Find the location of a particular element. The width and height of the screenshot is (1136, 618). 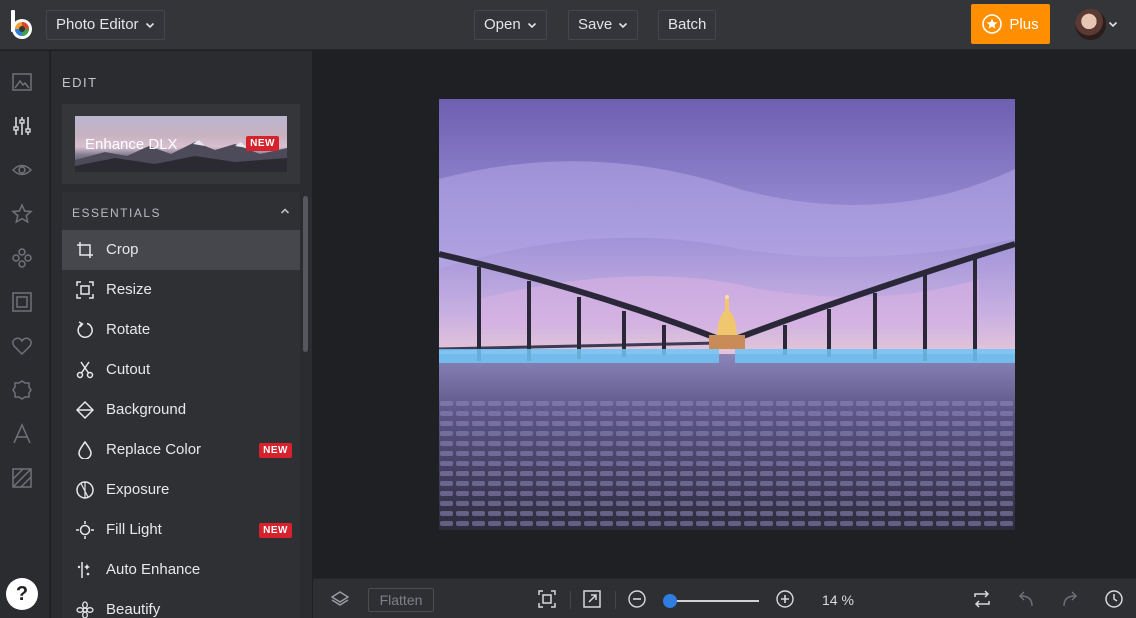

essentials-header: ESSENTIALS is located at coordinates (181, 211).